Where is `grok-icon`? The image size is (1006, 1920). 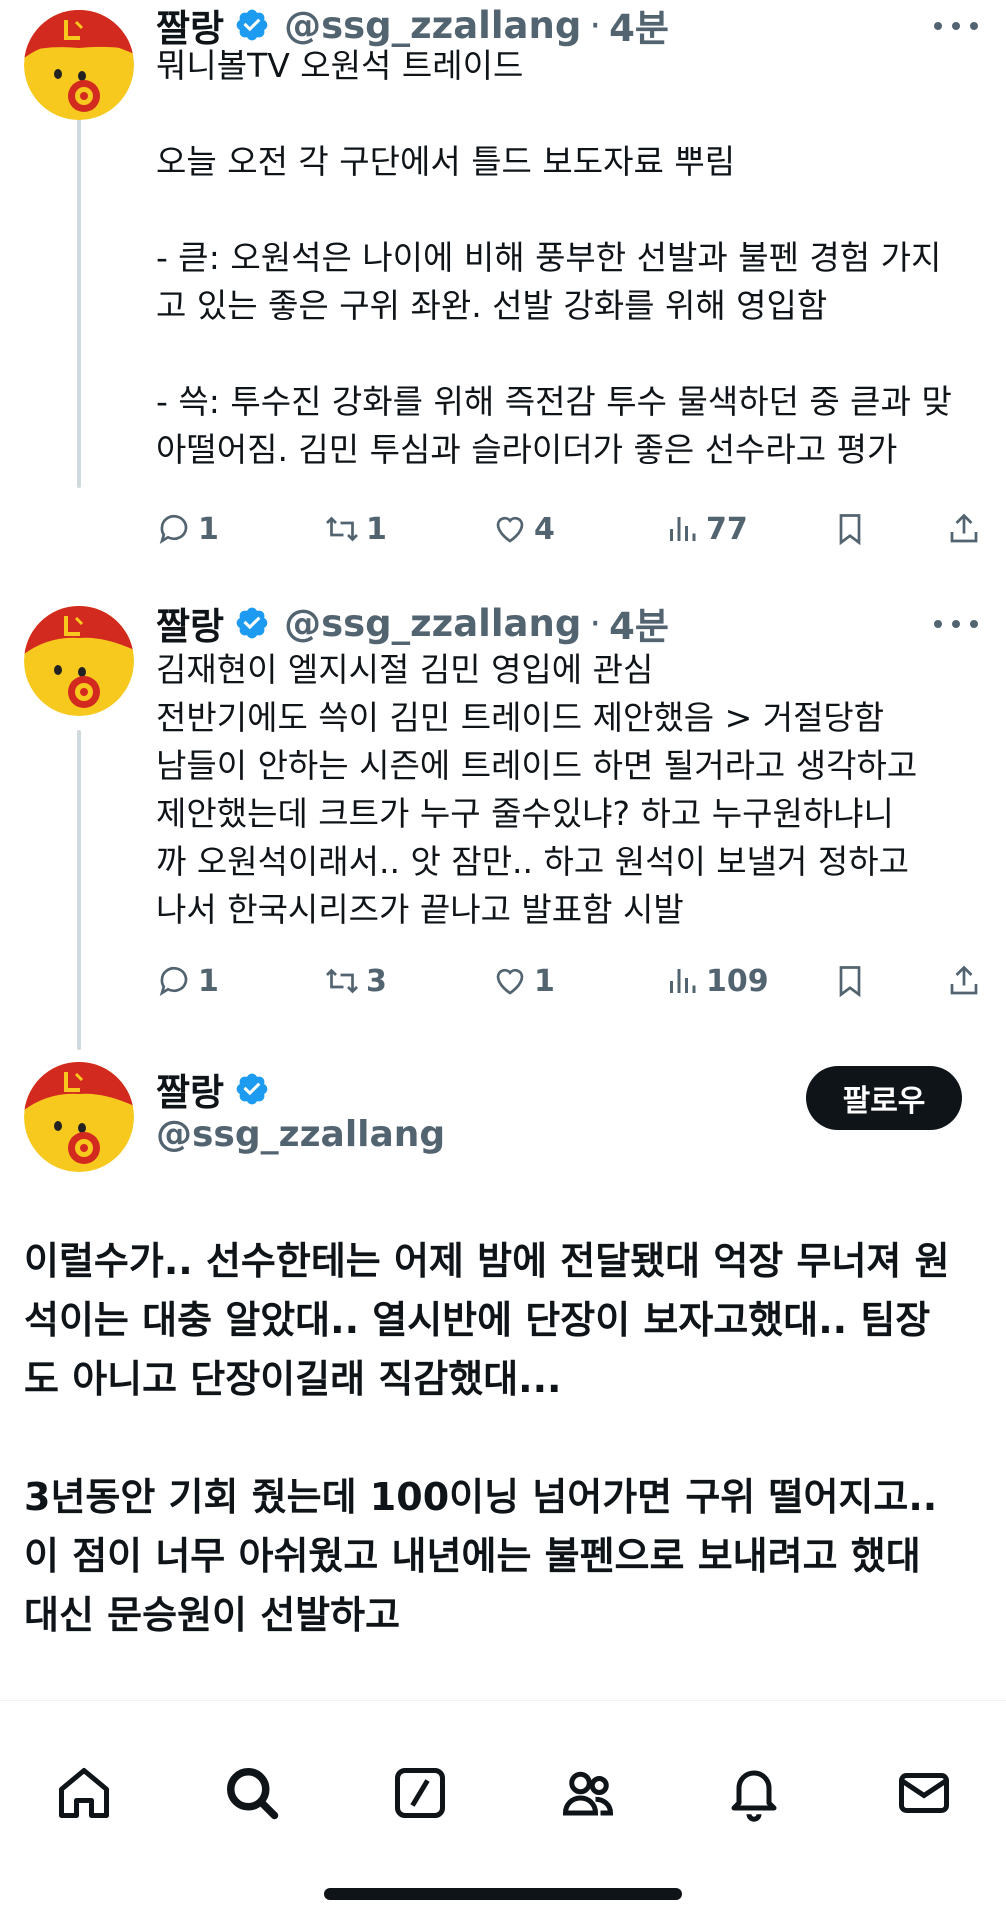
grok-icon is located at coordinates (420, 1793).